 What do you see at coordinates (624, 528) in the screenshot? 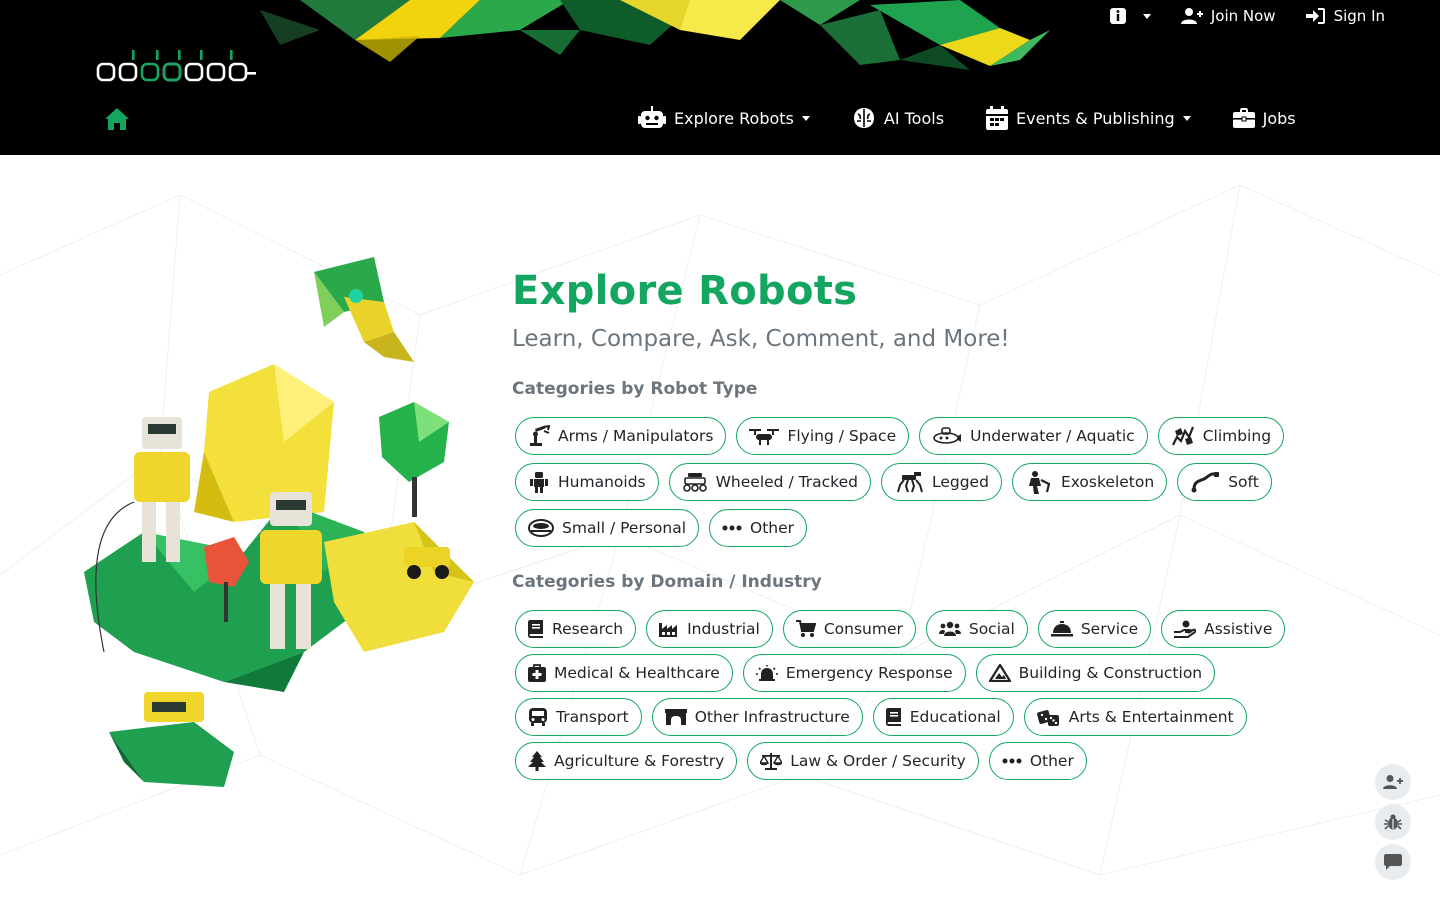
I see `type-chip-label: Small / Personal` at bounding box center [624, 528].